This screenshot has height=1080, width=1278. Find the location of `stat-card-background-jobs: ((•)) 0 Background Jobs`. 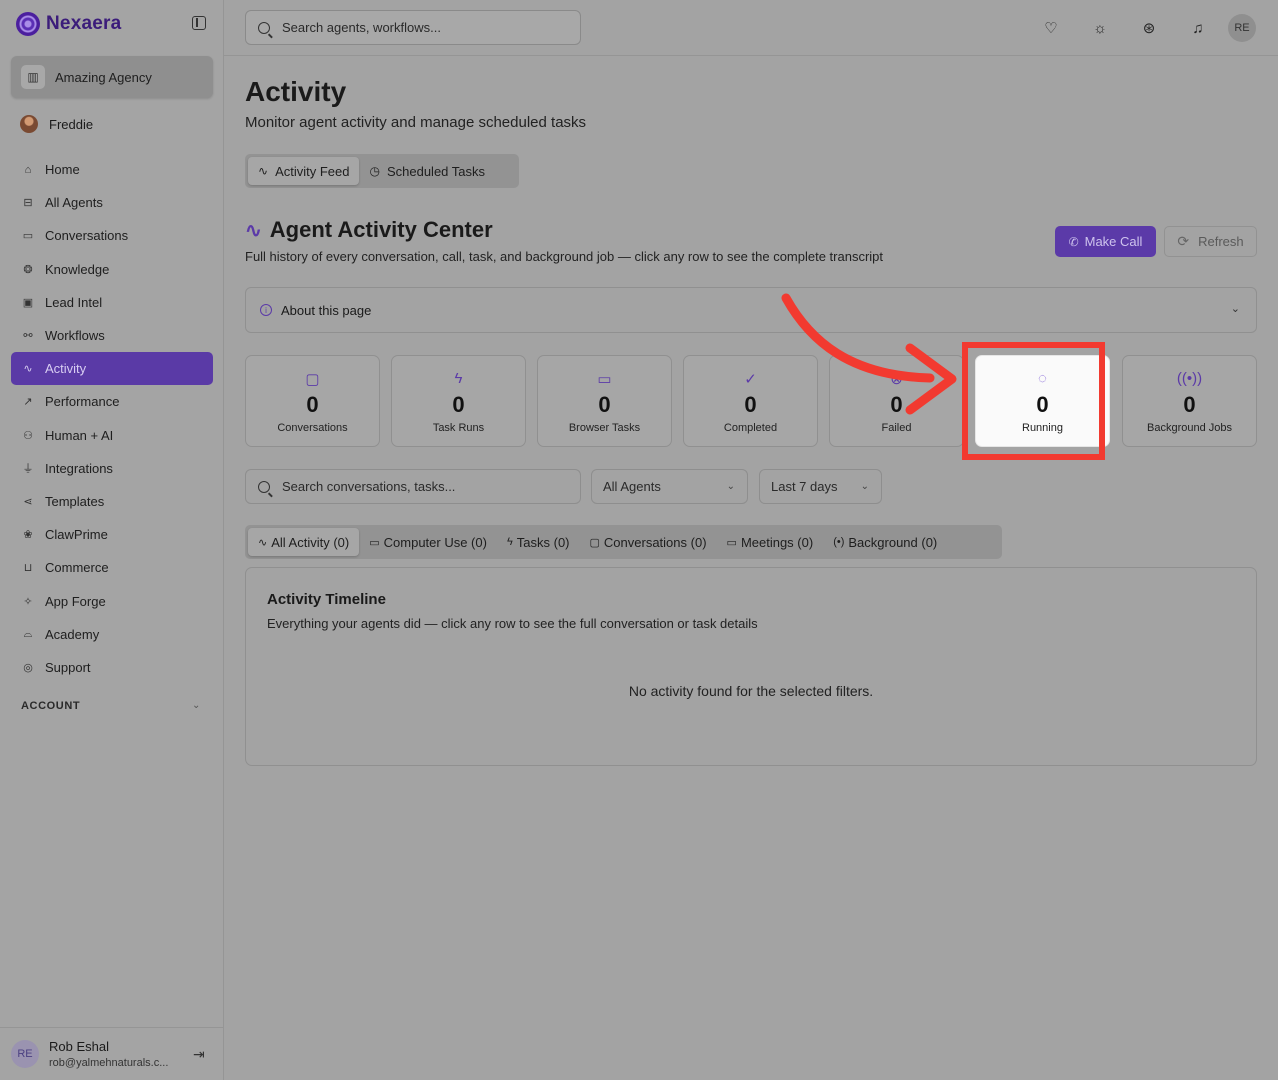

stat-card-background-jobs: ((•)) 0 Background Jobs is located at coordinates (1189, 401).